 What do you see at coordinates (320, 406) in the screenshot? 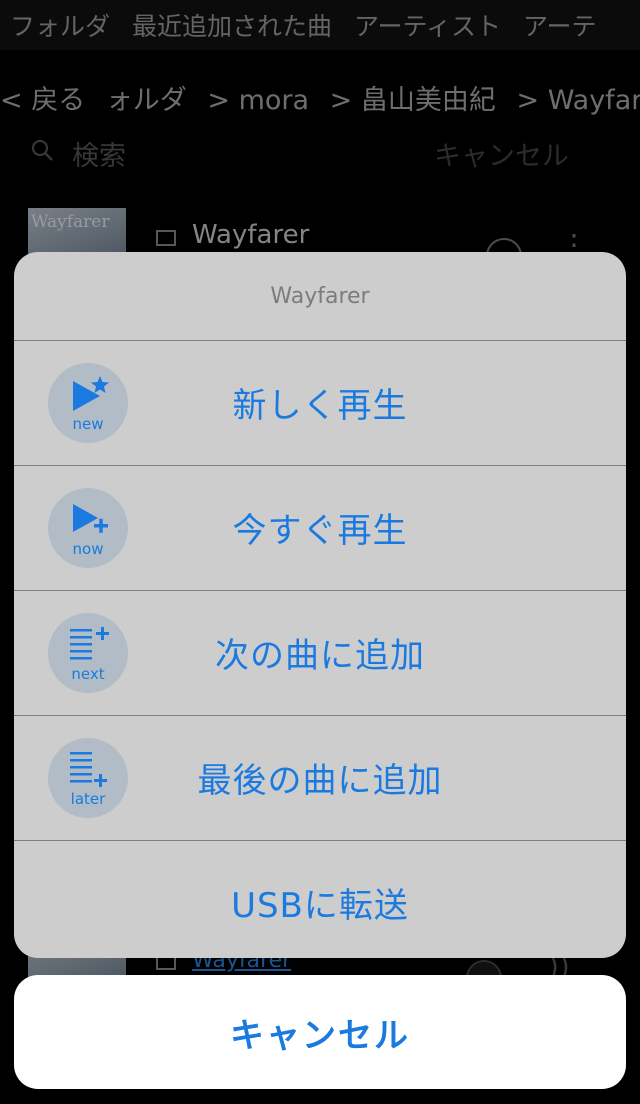
I see `play-new-label: 新しく再生` at bounding box center [320, 406].